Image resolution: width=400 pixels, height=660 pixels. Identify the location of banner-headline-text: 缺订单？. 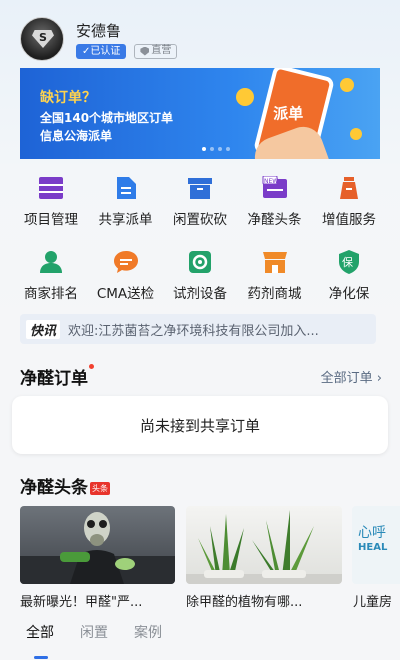
(68, 98).